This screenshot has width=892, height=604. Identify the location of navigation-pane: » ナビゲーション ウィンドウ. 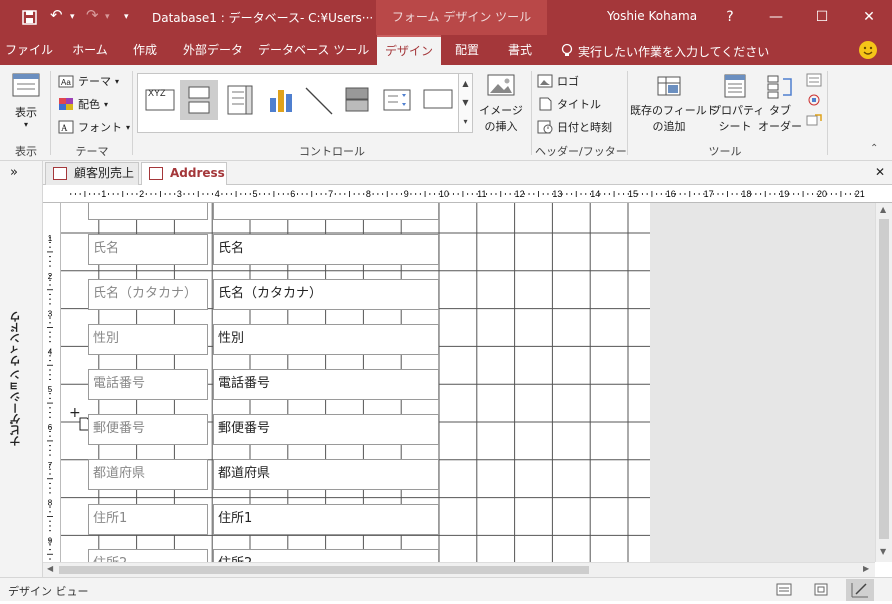
(21, 369).